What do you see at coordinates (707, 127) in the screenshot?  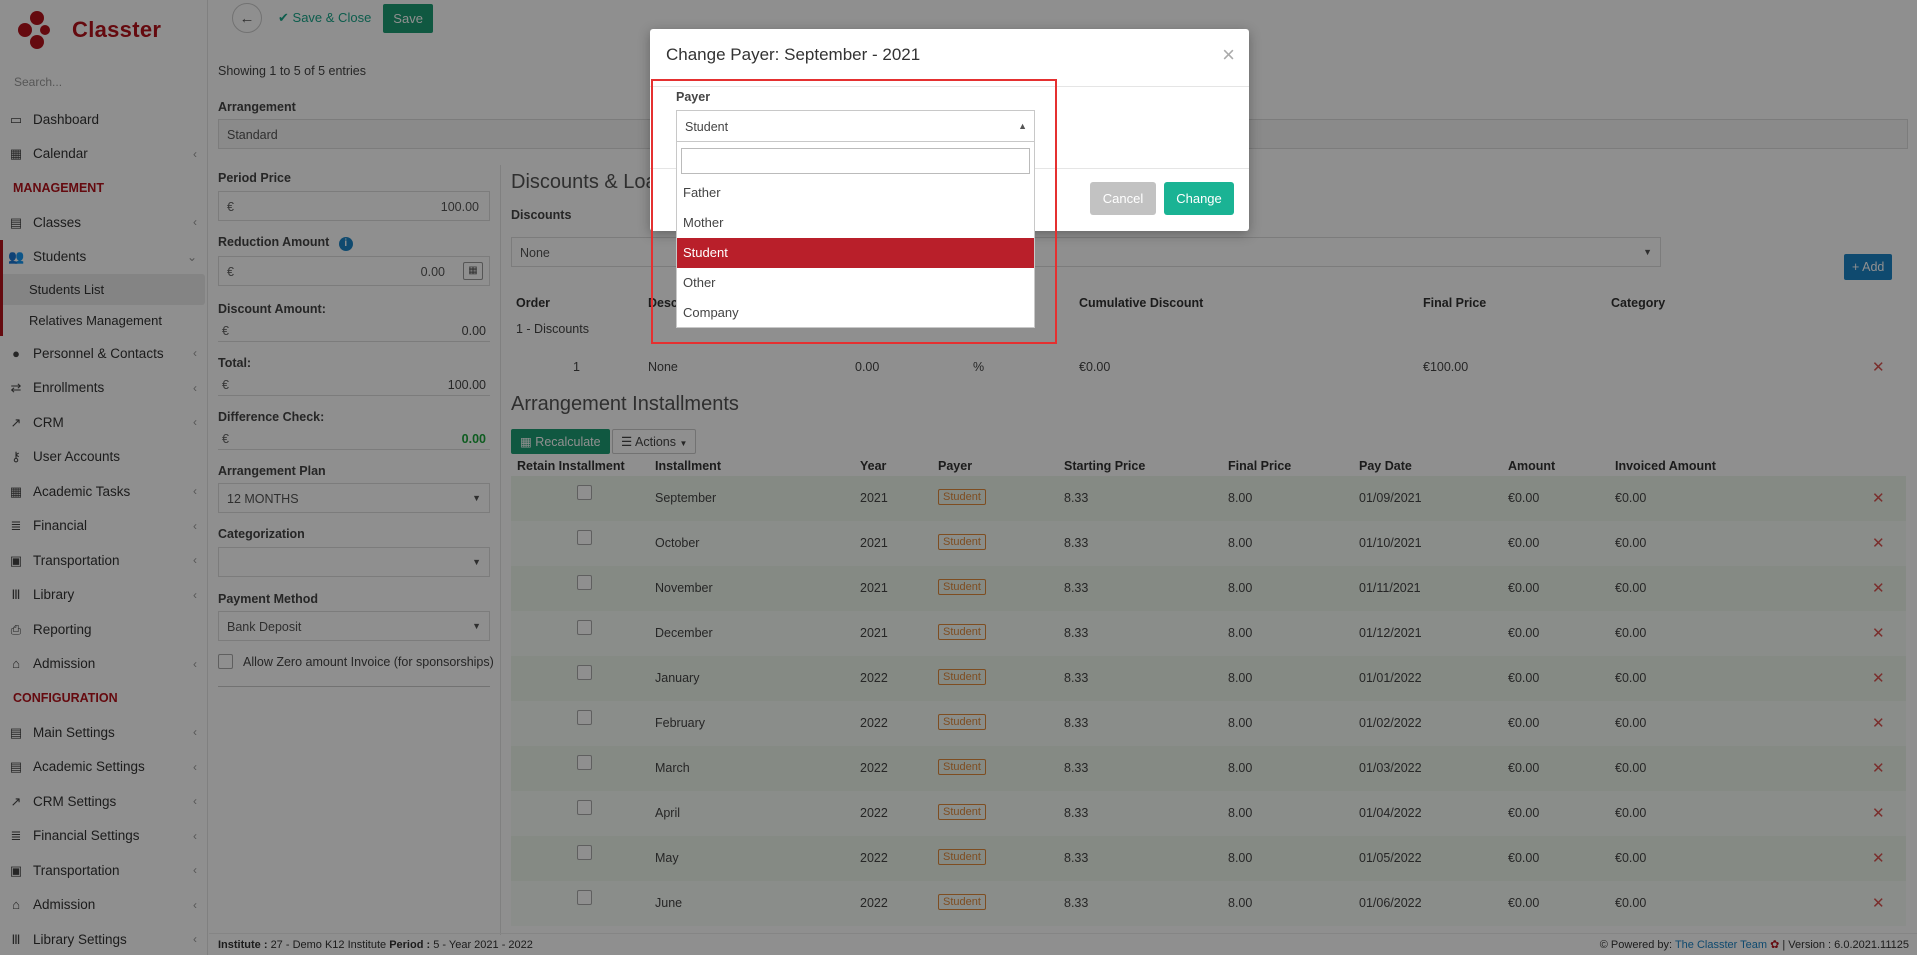 I see `payer-selected-value: Student` at bounding box center [707, 127].